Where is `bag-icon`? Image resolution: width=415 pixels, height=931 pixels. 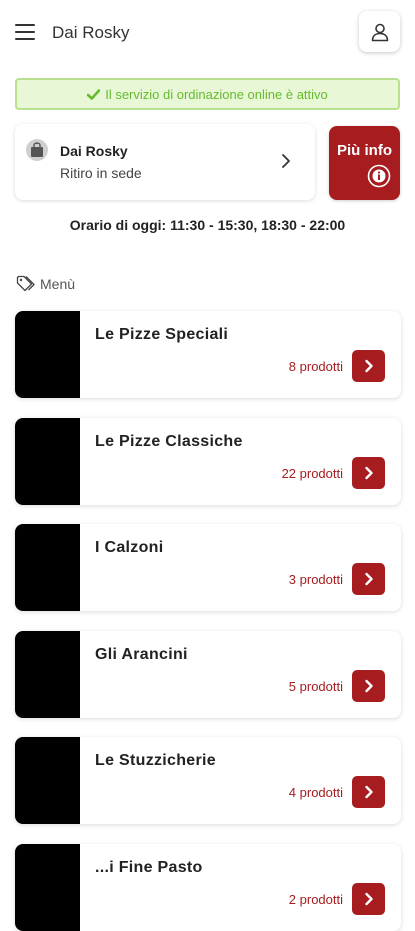 bag-icon is located at coordinates (37, 152).